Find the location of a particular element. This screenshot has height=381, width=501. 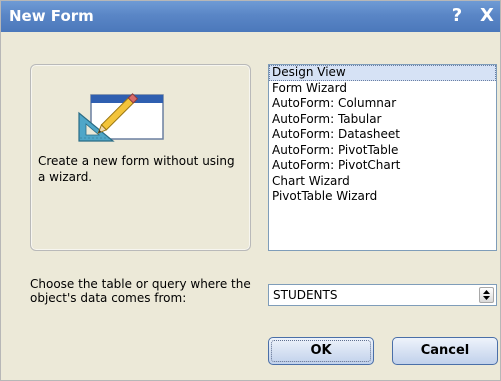

form-design-icon is located at coordinates (121, 117).